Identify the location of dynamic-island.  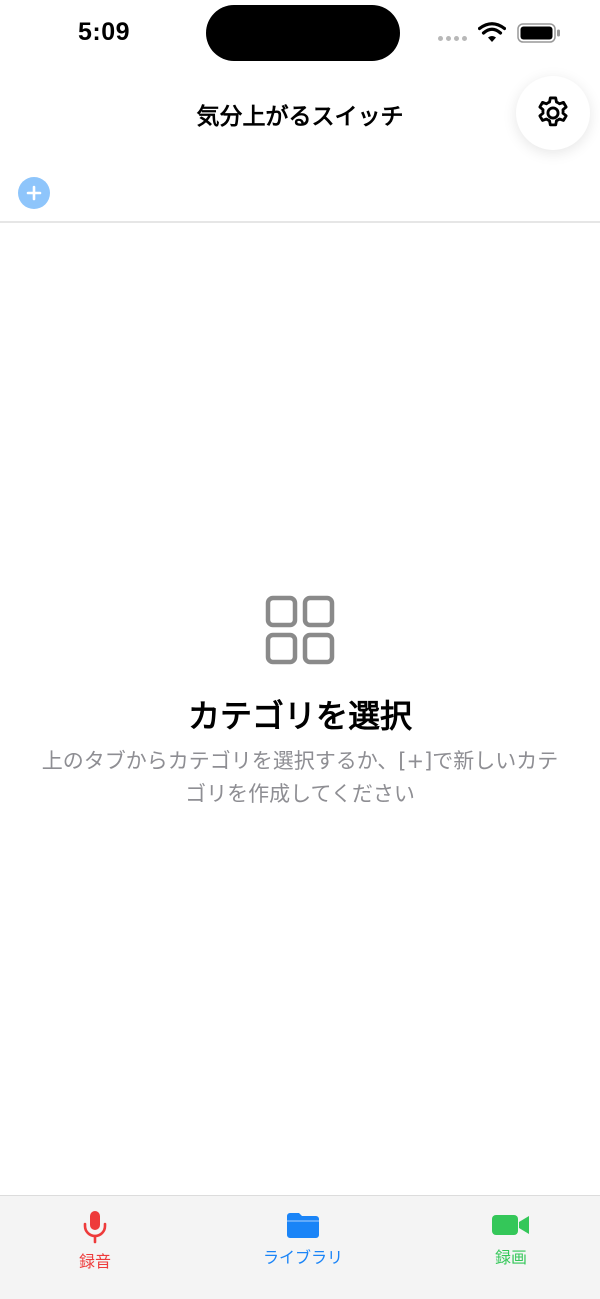
(303, 33).